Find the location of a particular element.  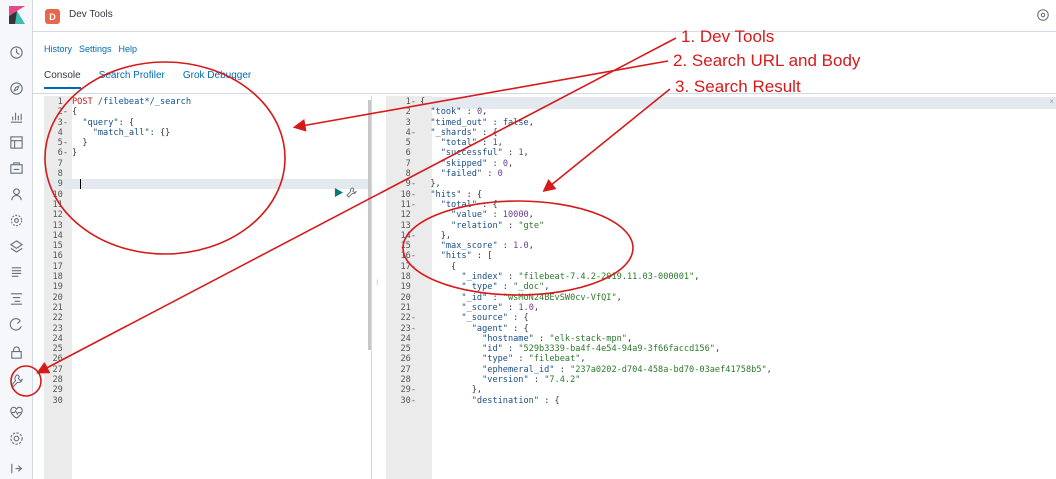

code-text: "timed_out" : false, is located at coordinates (482, 122).